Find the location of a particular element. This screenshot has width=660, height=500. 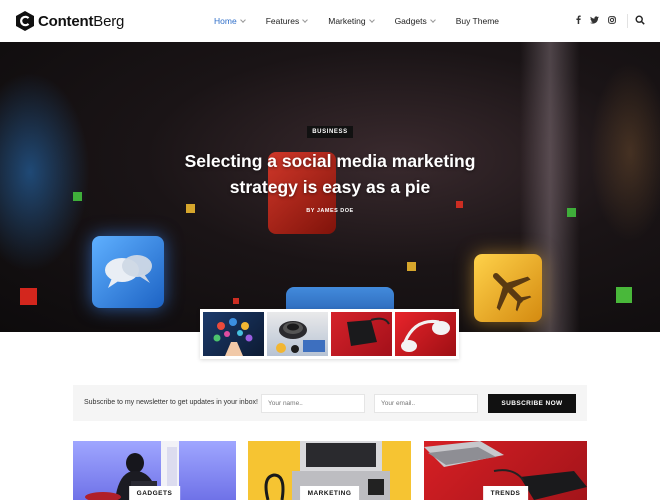

airplane-icon is located at coordinates (512, 292).